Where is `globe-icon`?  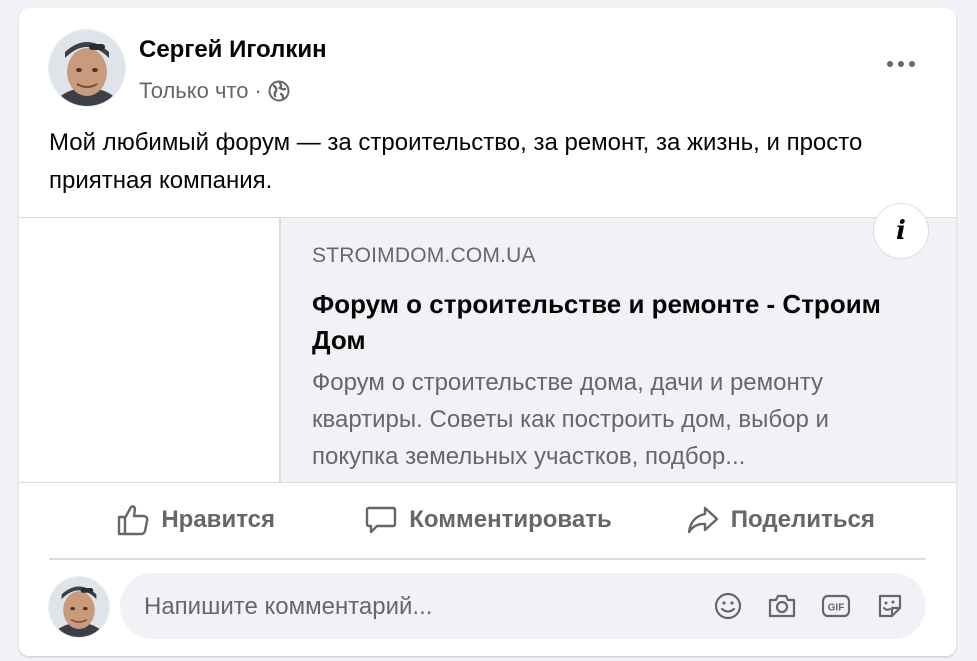 globe-icon is located at coordinates (279, 91).